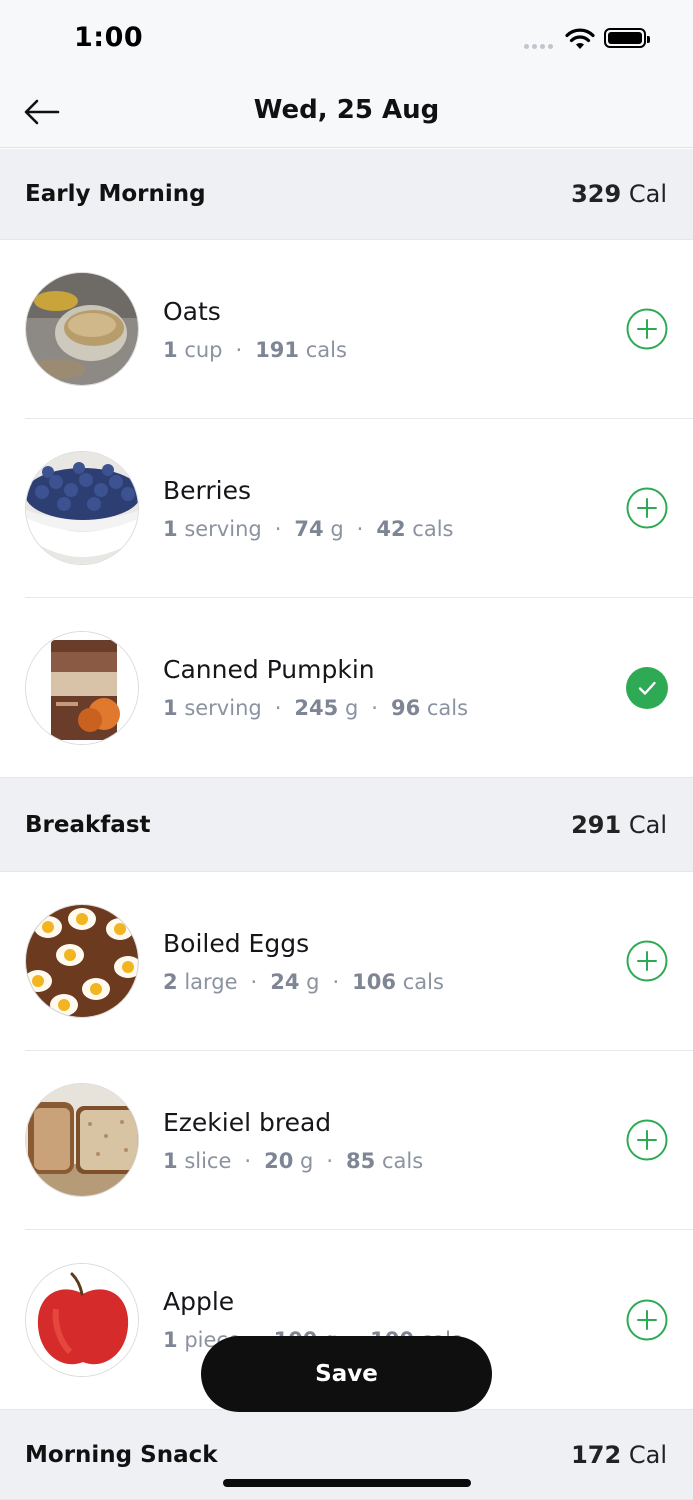  What do you see at coordinates (619, 1454) in the screenshot?
I see `section-calories: 172 Cal` at bounding box center [619, 1454].